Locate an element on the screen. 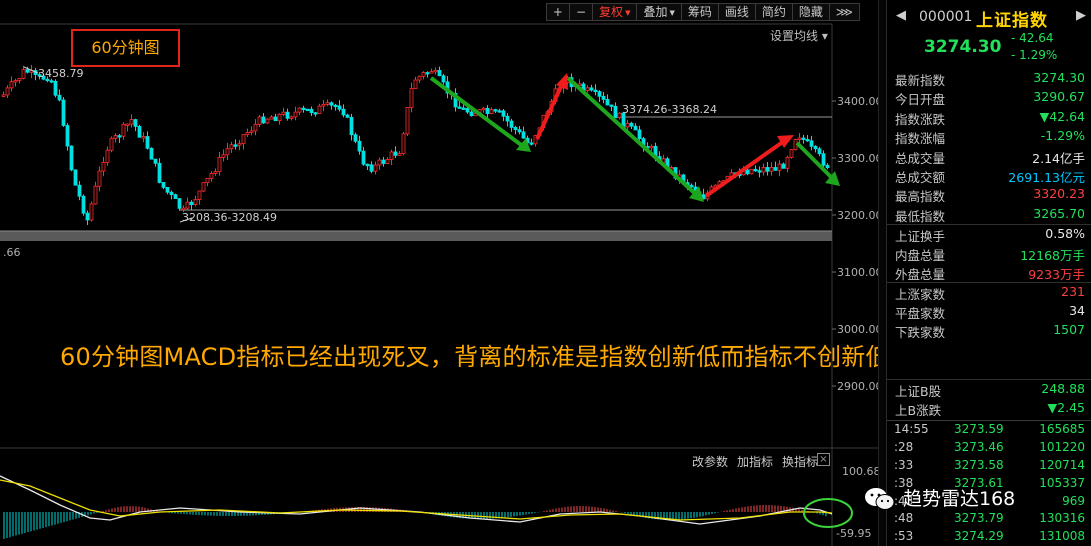  quote-label: 下跌家数 is located at coordinates (920, 333).